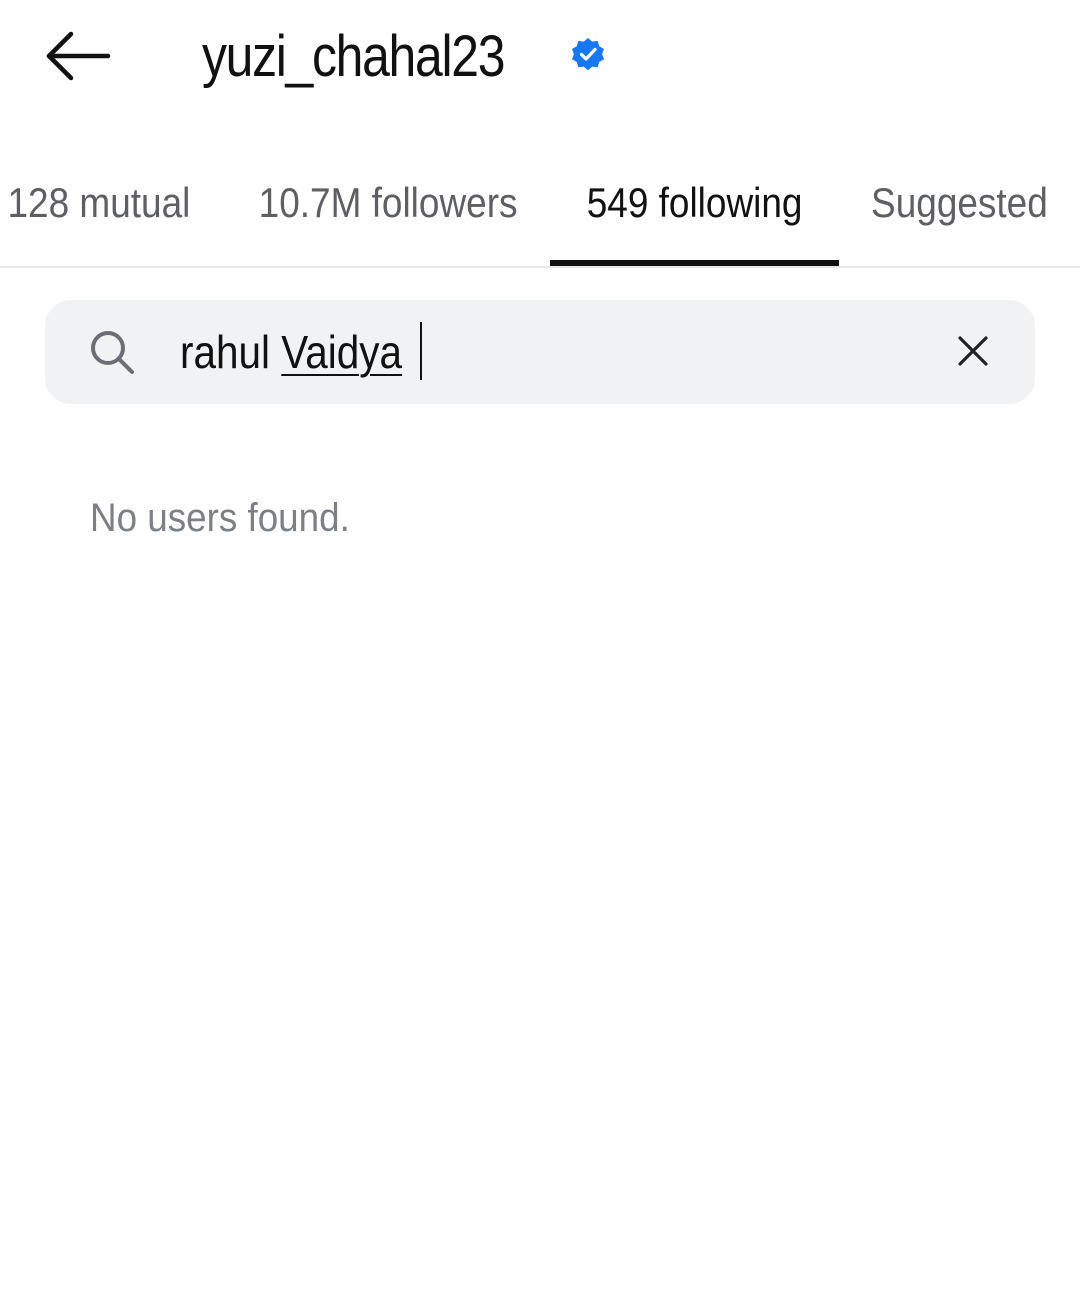 This screenshot has height=1304, width=1080. I want to click on back-button, so click(78, 56).